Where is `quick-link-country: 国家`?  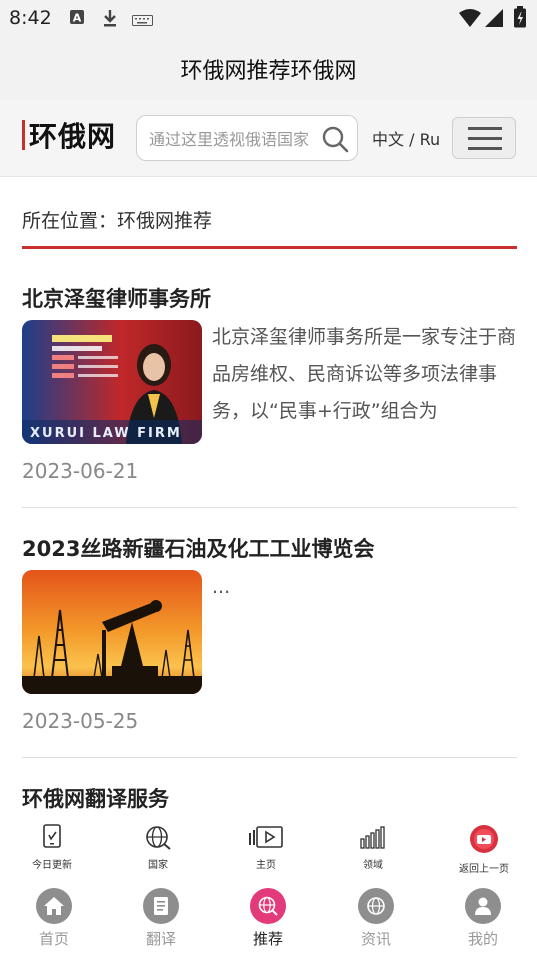
quick-link-country: 国家 is located at coordinates (158, 847).